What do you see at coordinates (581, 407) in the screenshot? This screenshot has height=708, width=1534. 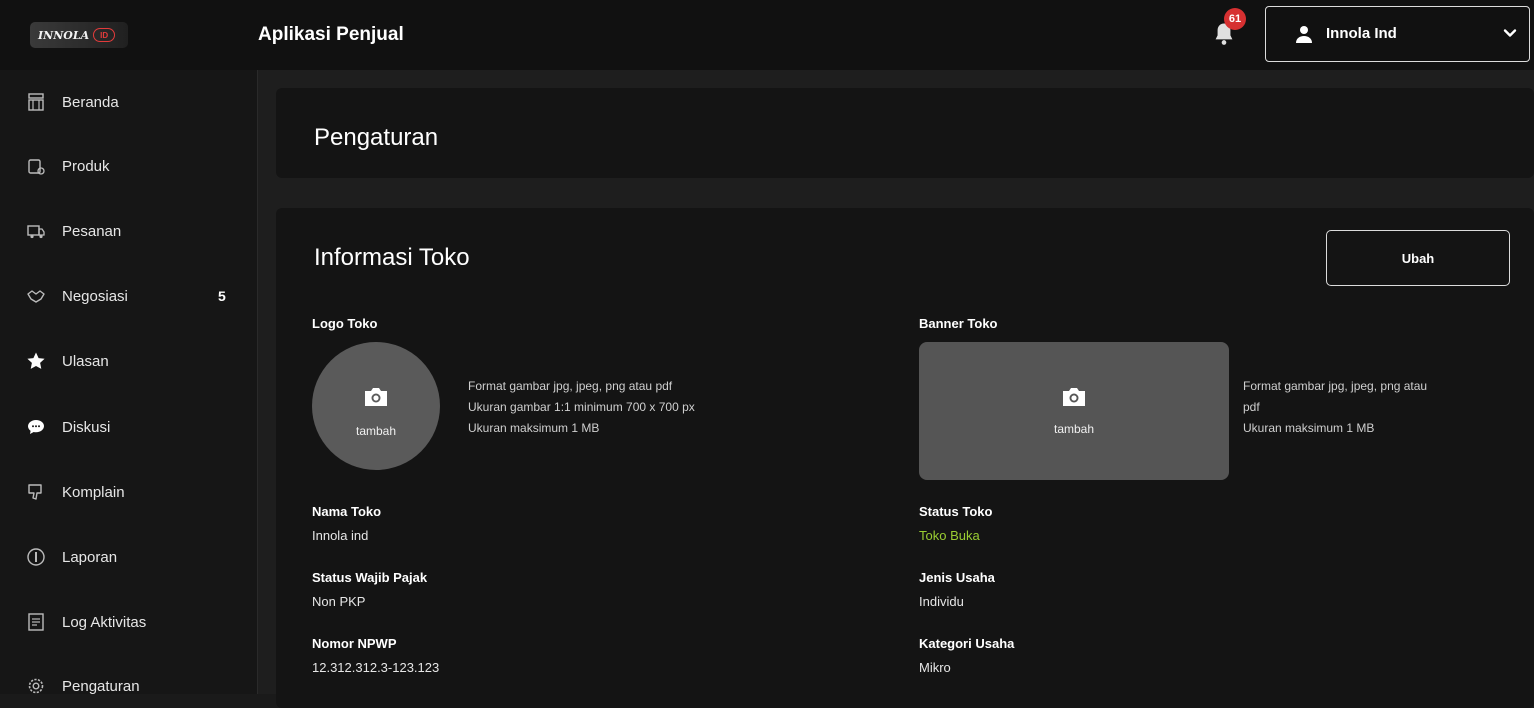 I see `logo-help-line: Ukuran gambar 1:1 minimum 700 x 700 px` at bounding box center [581, 407].